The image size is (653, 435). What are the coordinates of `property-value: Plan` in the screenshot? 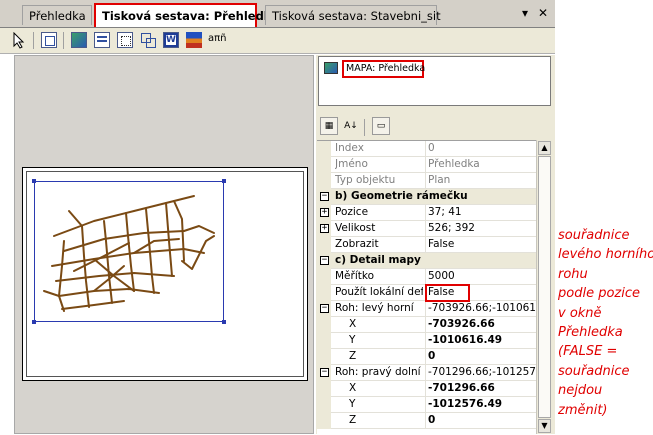 It's located at (480, 180).